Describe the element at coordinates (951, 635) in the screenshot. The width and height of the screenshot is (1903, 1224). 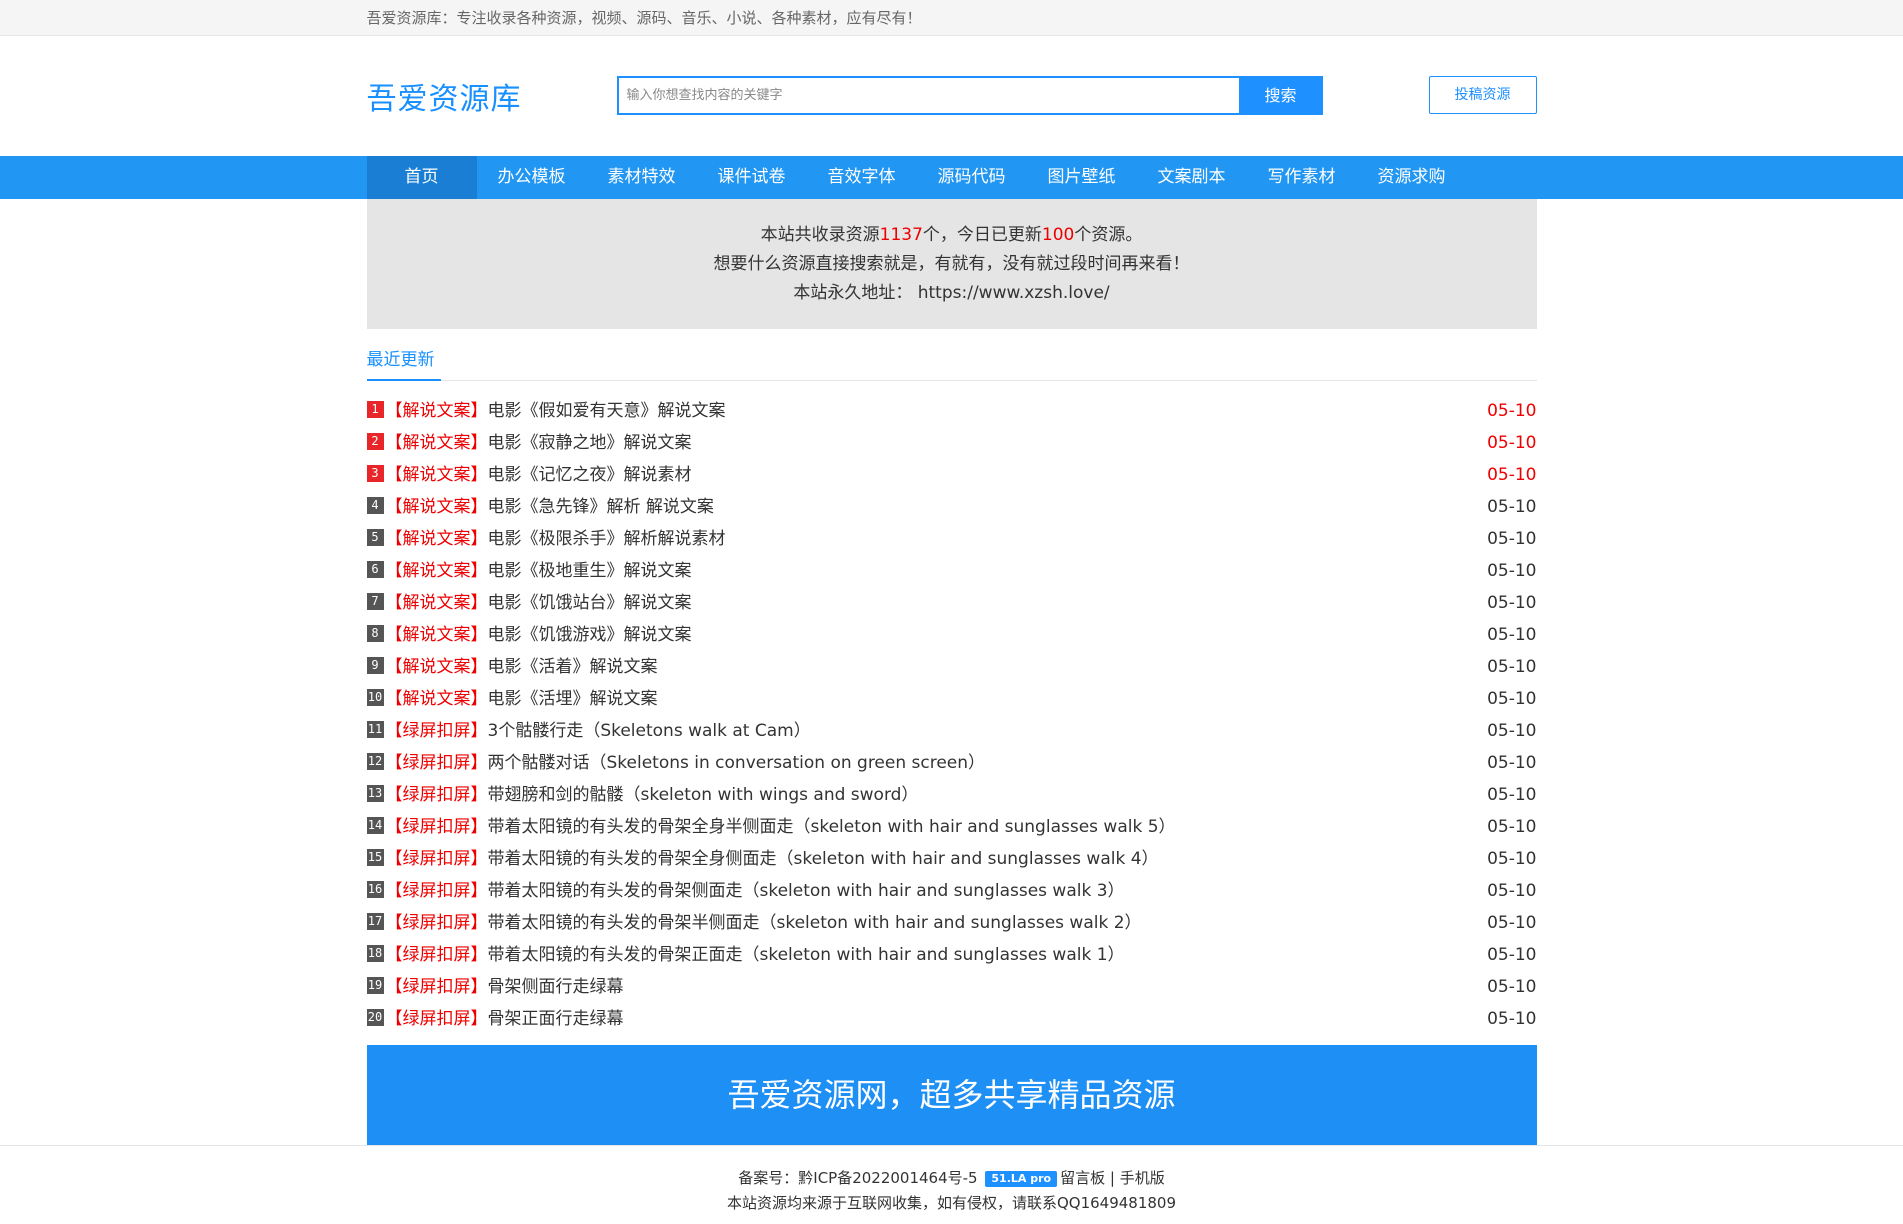
I see `list-item: 8 【解说文案】电影《饥饿游戏》解说文案 05-10` at that location.